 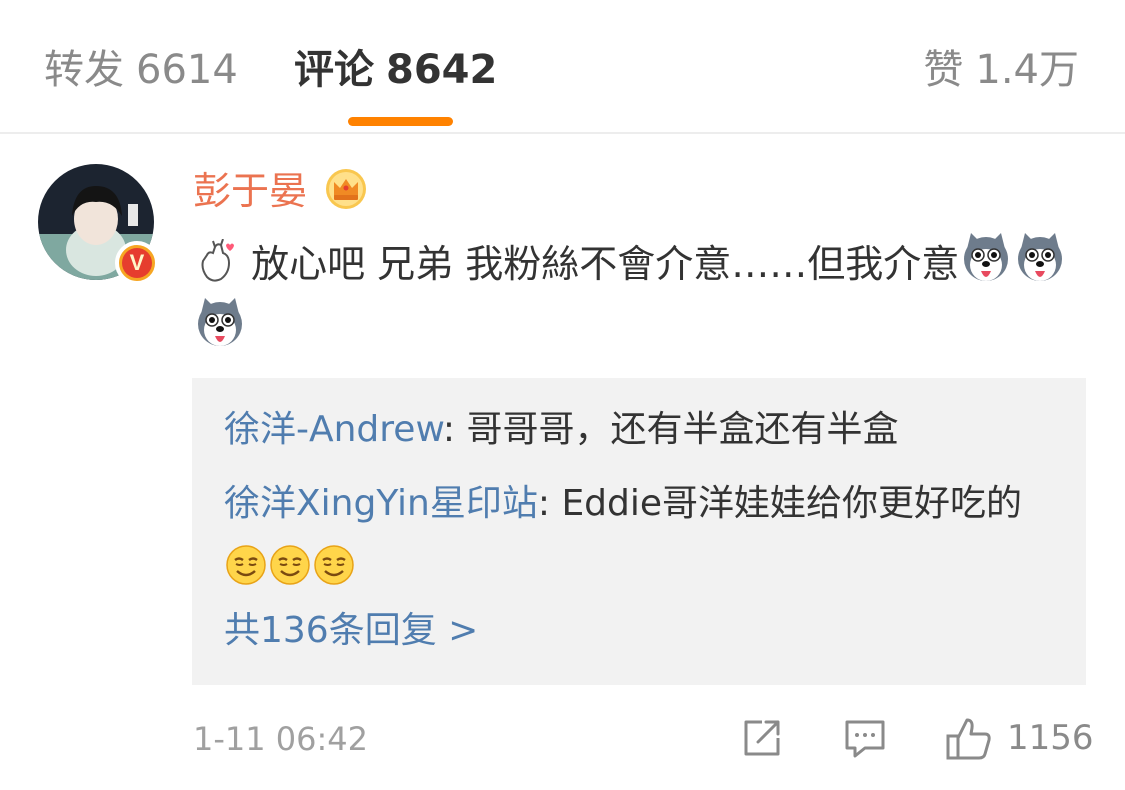 What do you see at coordinates (381, 503) in the screenshot?
I see `reply-author: 徐洋XingYin星印站` at bounding box center [381, 503].